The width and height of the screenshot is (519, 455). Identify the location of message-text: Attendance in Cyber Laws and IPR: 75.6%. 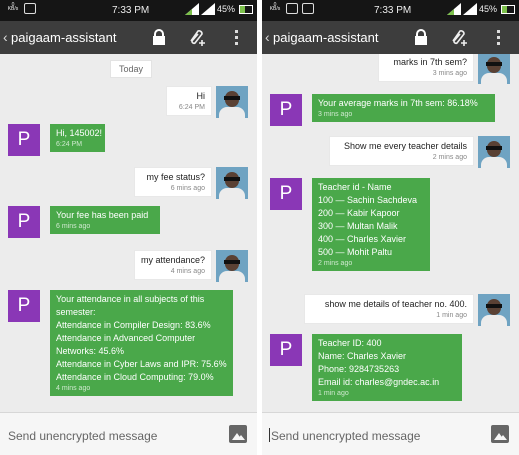
(141, 364).